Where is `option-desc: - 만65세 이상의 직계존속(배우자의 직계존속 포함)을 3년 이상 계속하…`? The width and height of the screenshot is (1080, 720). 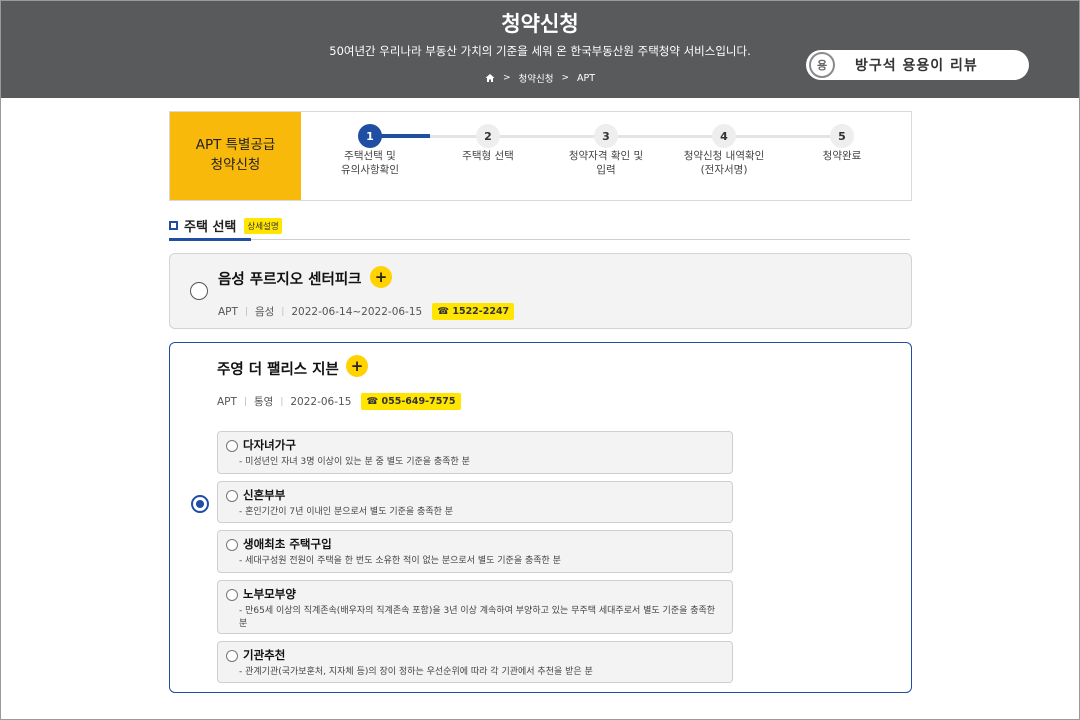 option-desc: - 만65세 이상의 직계존속(배우자의 직계존속 포함)을 3년 이상 계속하… is located at coordinates (477, 618).